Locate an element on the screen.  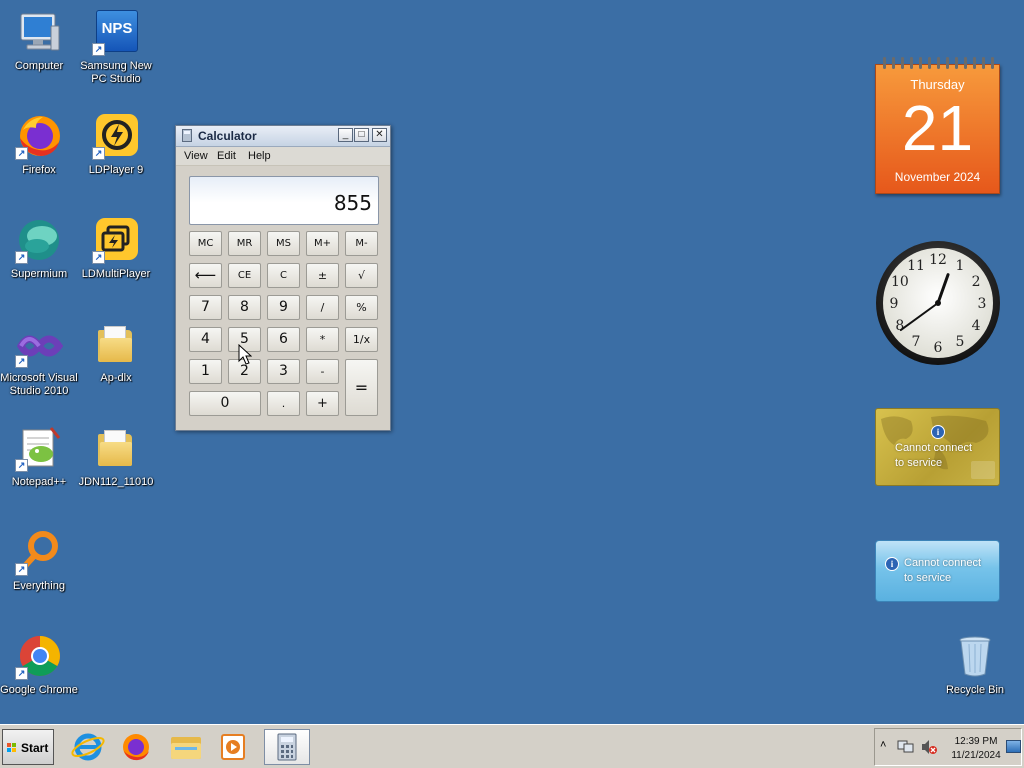
currency-error-message: Cannot connect to service is located at coordinates (942, 571).